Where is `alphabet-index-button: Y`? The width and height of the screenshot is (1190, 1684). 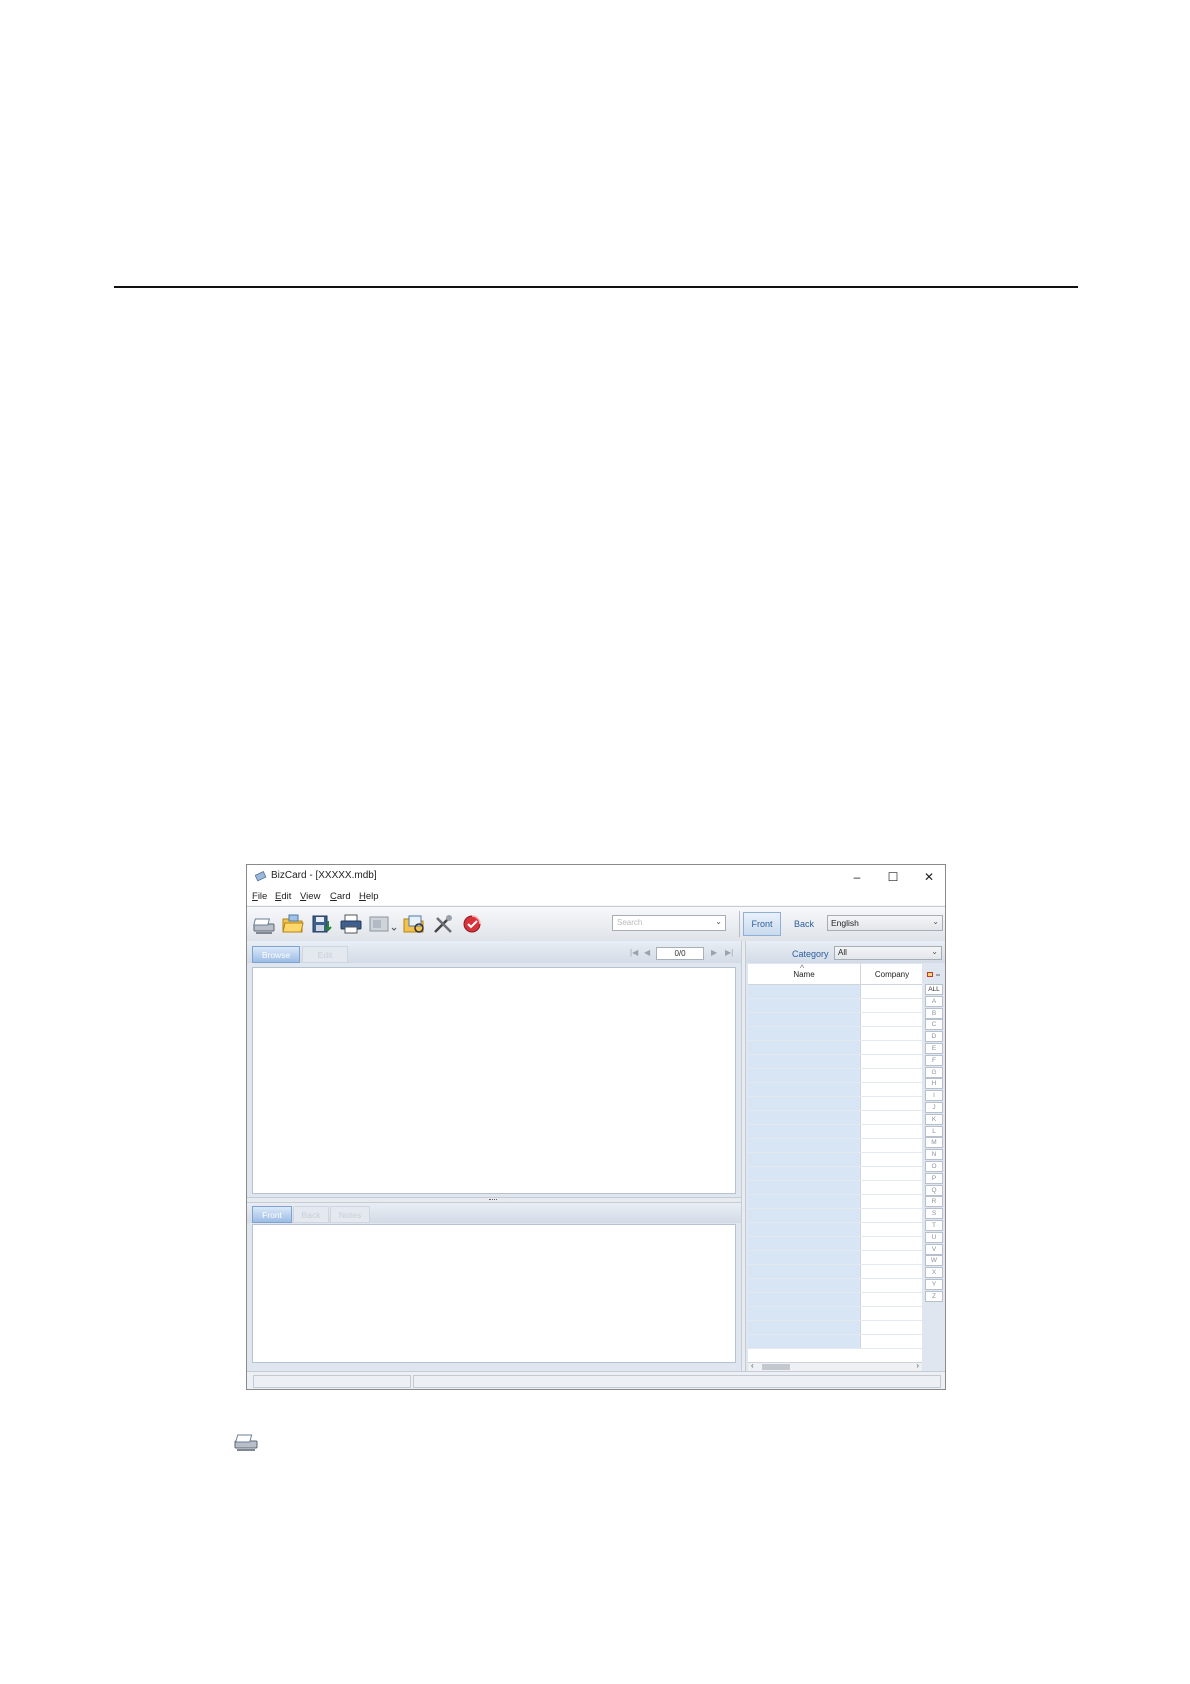
alphabet-index-button: Y is located at coordinates (934, 1284).